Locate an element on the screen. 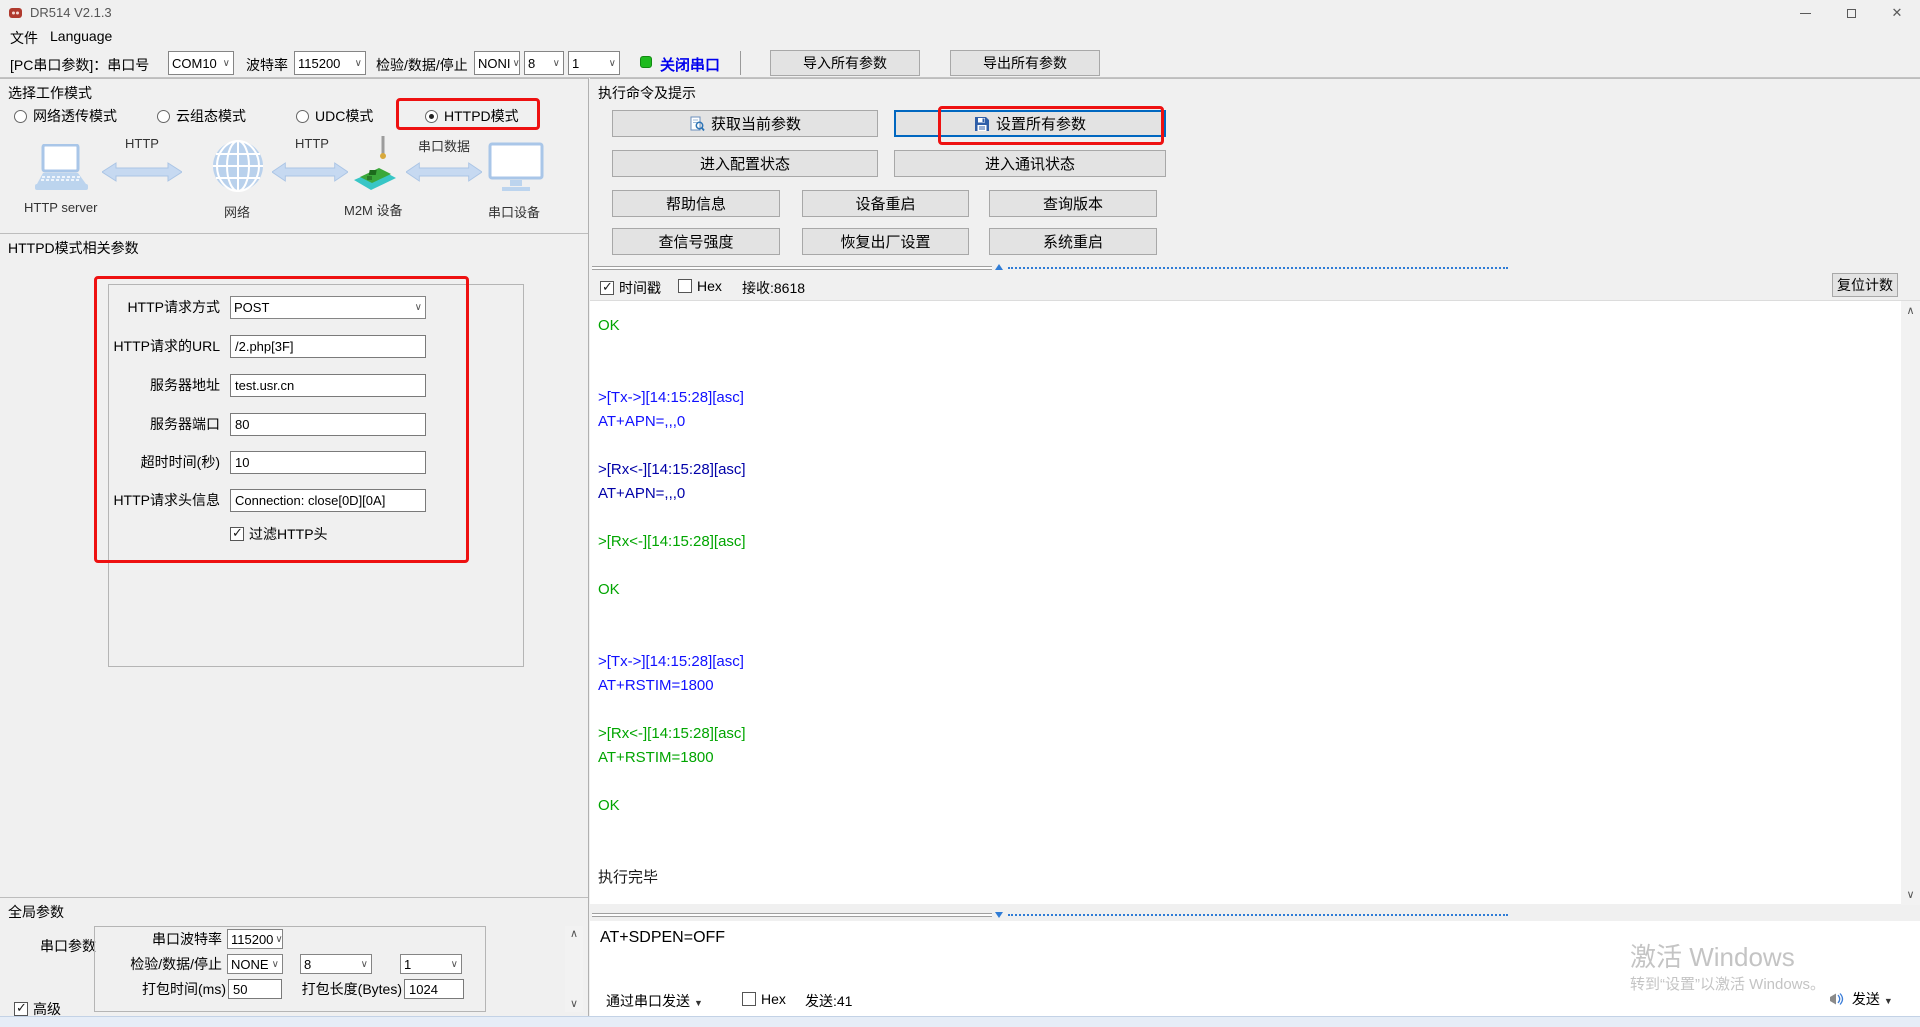  set-params-button: 设置所有参数 is located at coordinates (1030, 123).